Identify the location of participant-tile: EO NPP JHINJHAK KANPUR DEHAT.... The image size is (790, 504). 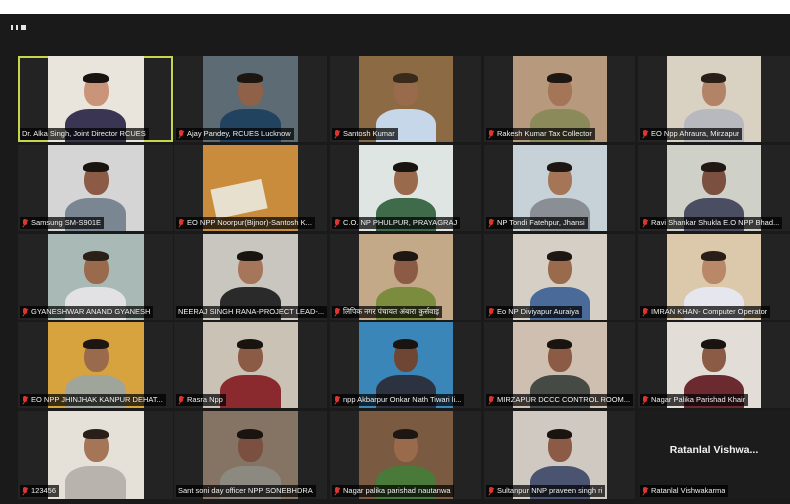
(95, 365).